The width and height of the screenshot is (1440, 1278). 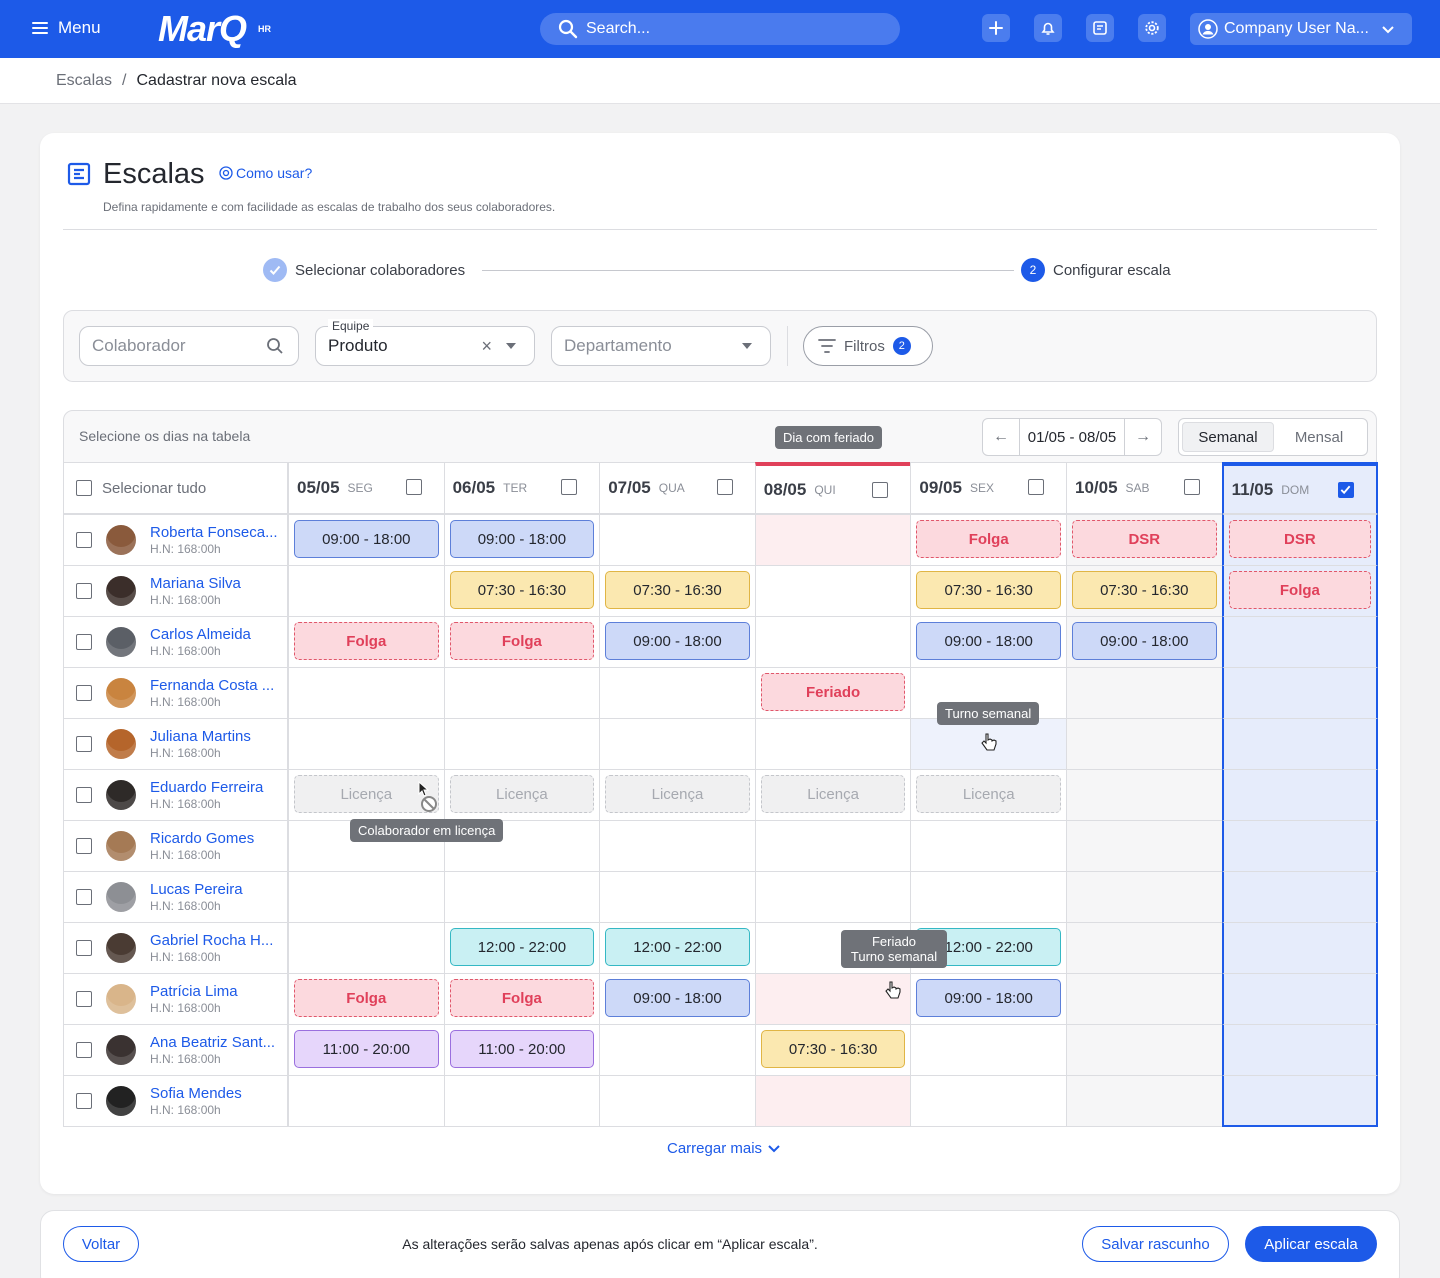 I want to click on clear-icon: ×, so click(x=486, y=346).